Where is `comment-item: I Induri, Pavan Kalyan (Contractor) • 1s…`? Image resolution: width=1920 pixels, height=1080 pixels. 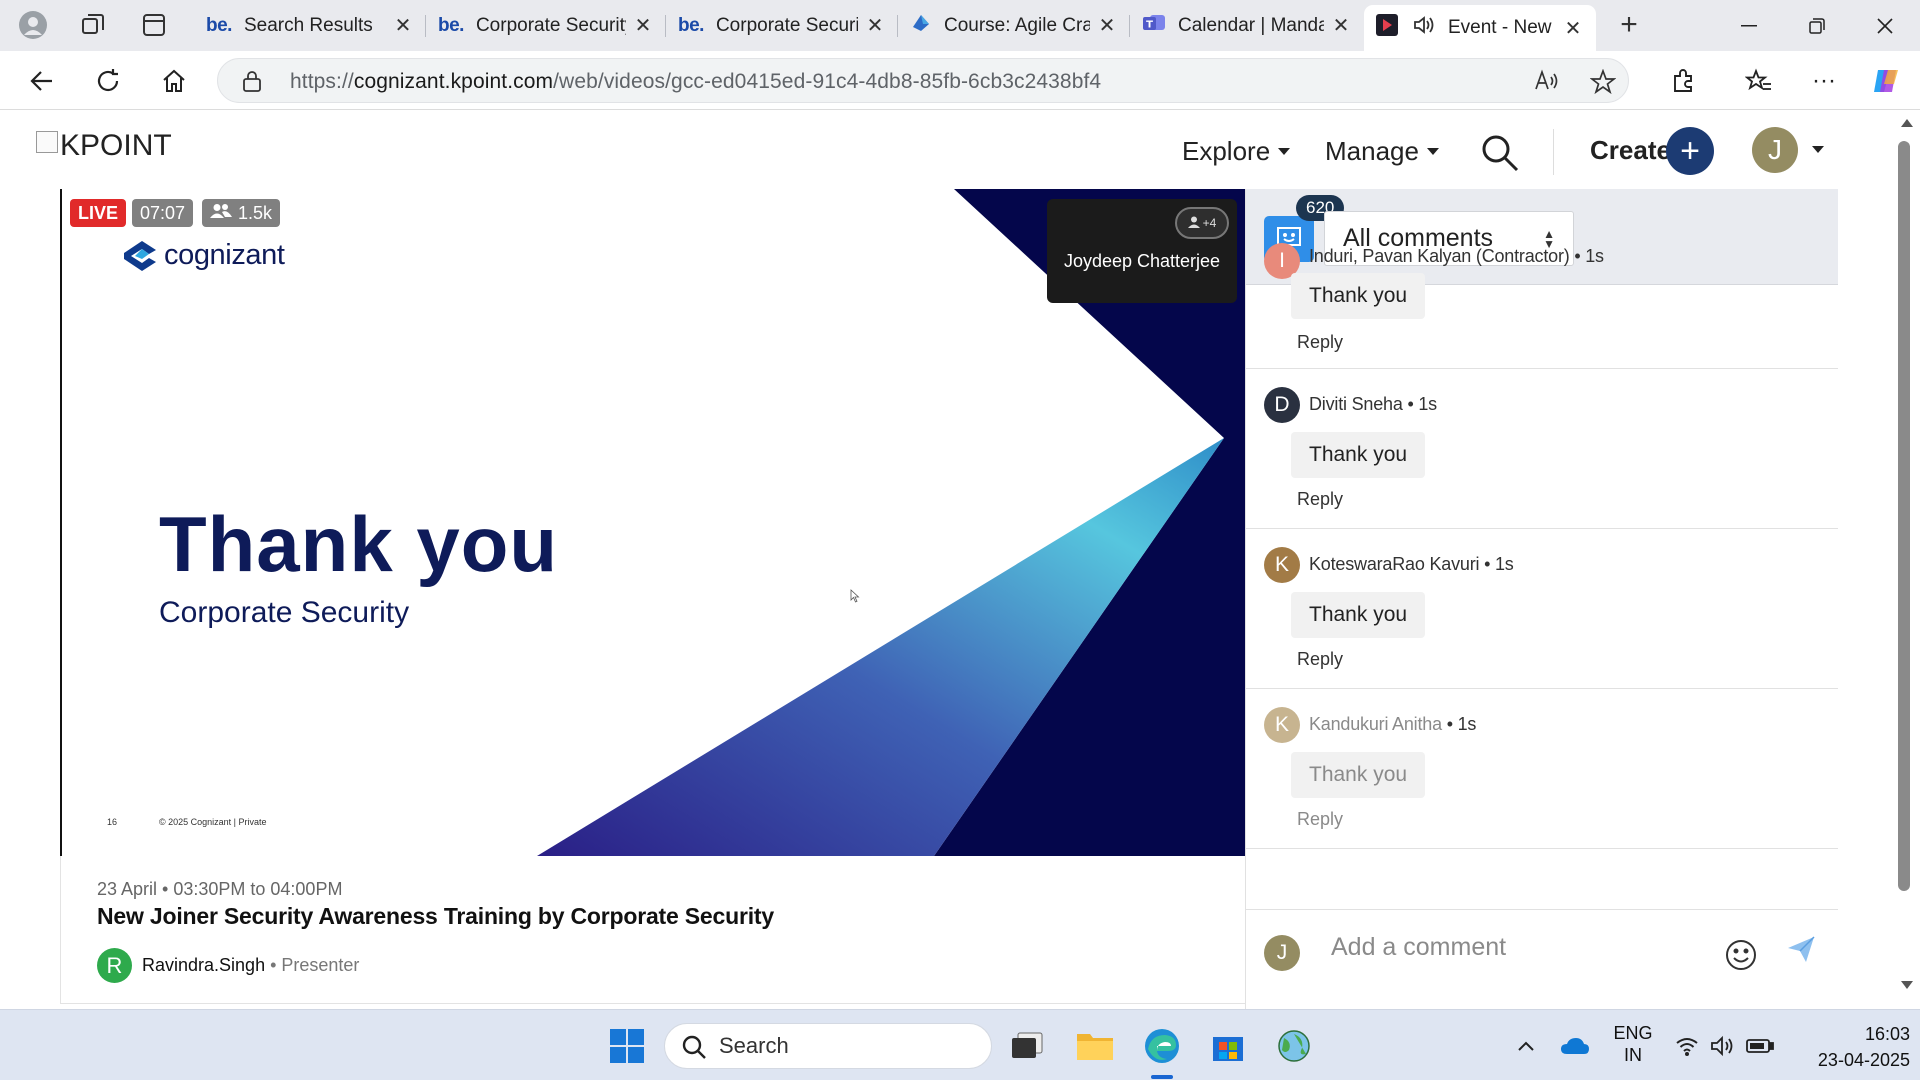
comment-item: I Induri, Pavan Kalyan (Contractor) • 1s… is located at coordinates (1542, 306).